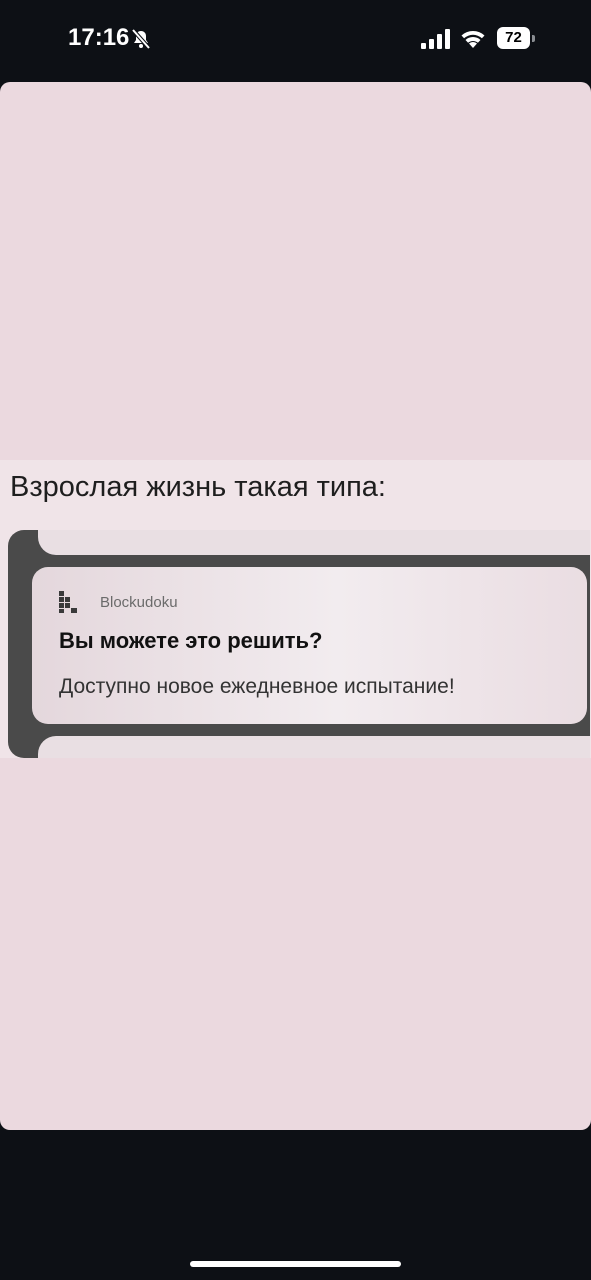  I want to click on notification-app-name: Blockudoku, so click(139, 602).